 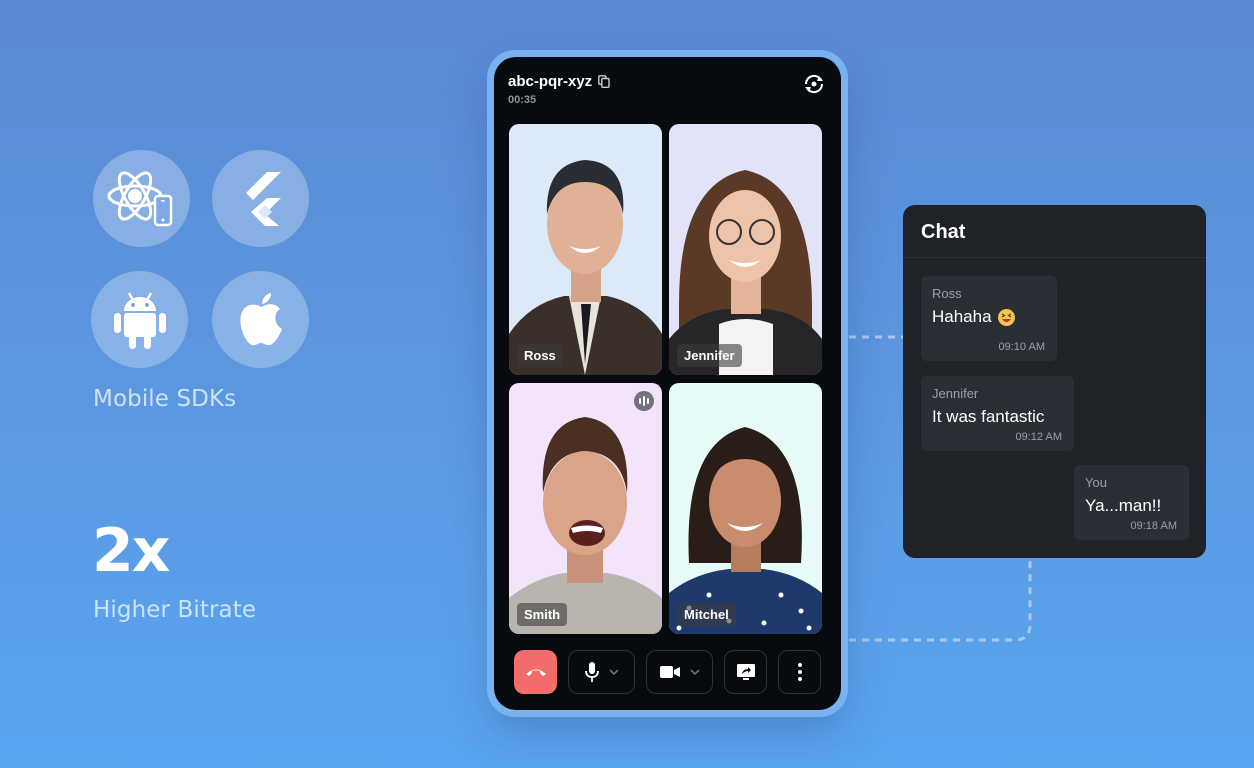 What do you see at coordinates (601, 672) in the screenshot?
I see `microphone-button` at bounding box center [601, 672].